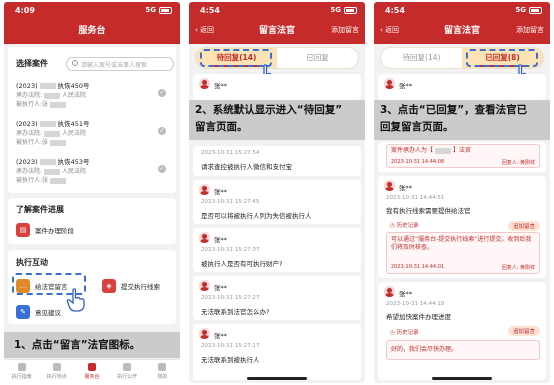 This screenshot has width=554, height=385. What do you see at coordinates (428, 211) in the screenshot?
I see `message-text: 我有执行线索需要提供给法官` at bounding box center [428, 211].